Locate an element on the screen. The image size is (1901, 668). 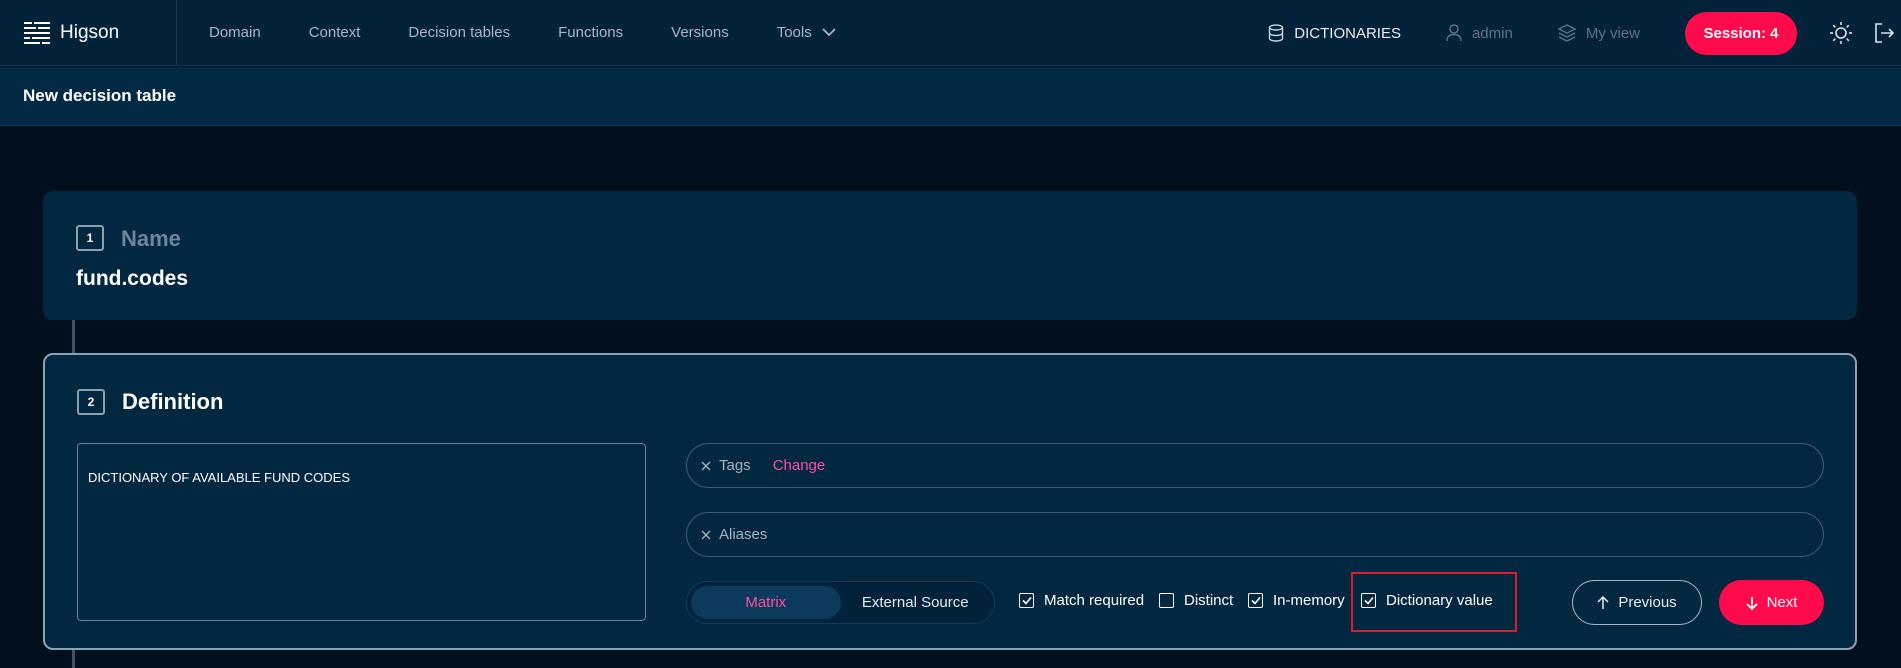
theme-toggle is located at coordinates (1841, 33).